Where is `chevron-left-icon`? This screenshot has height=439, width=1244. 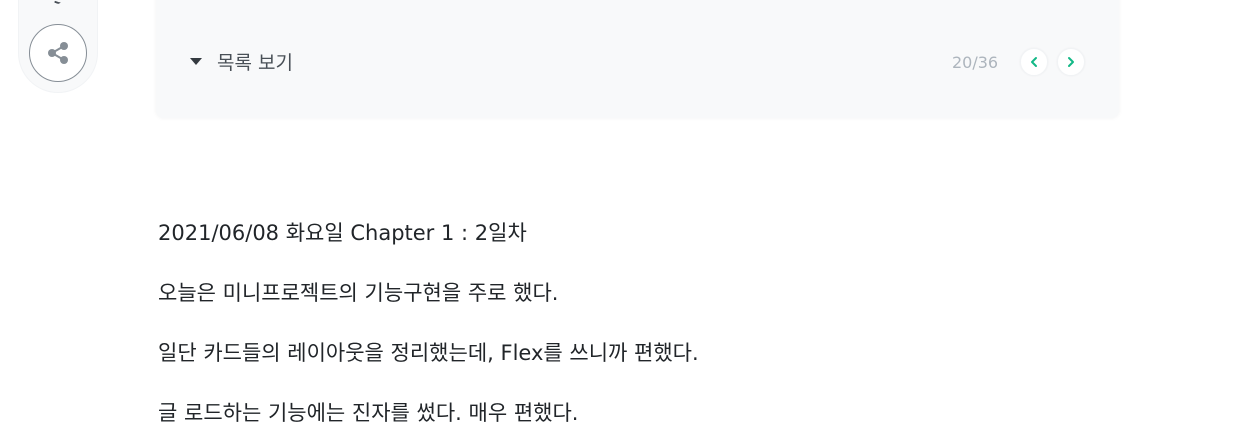 chevron-left-icon is located at coordinates (1034, 62).